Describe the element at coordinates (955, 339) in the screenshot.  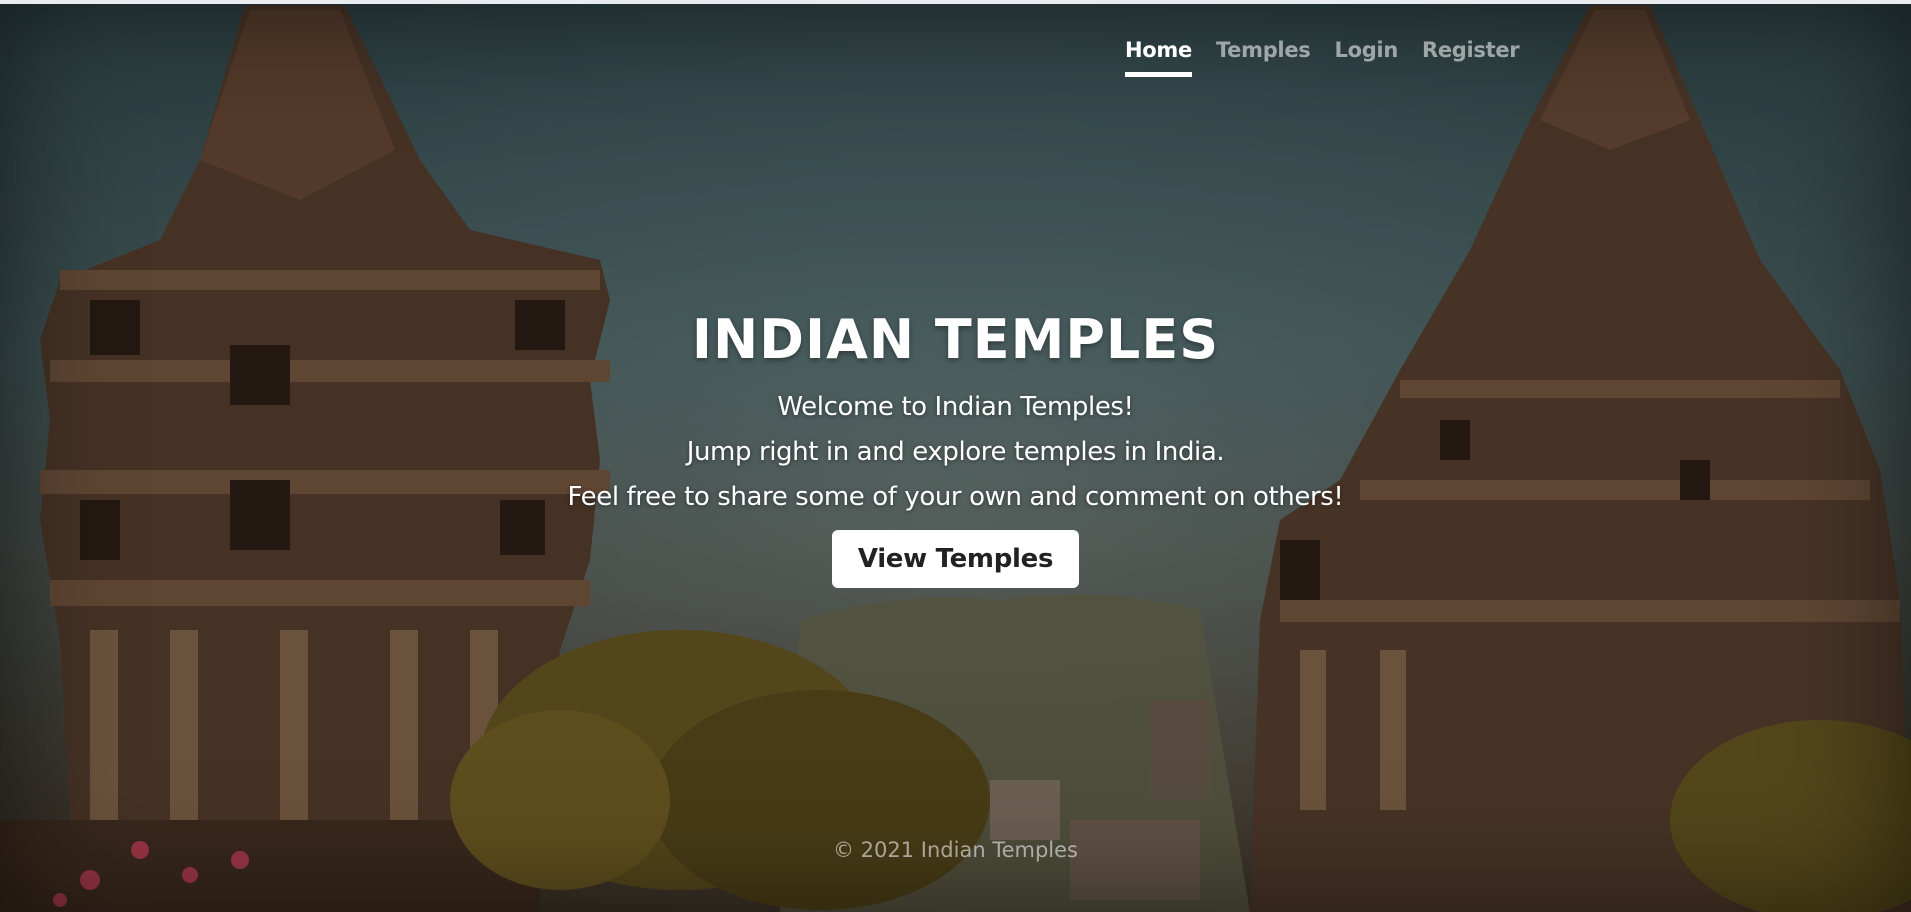
I see `page-title: INDIAN TEMPLES` at that location.